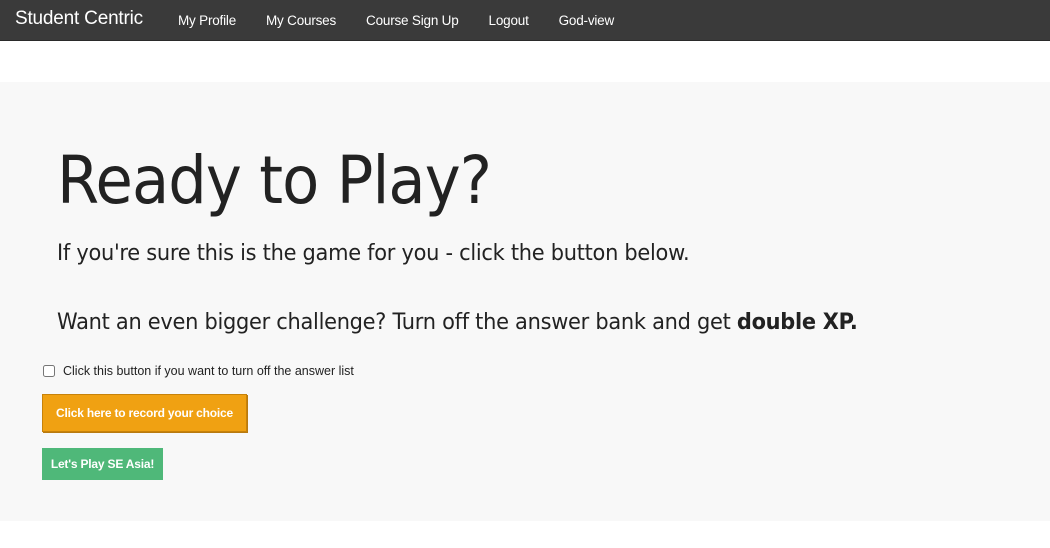  I want to click on record-choice-button: Click here to record your choice, so click(144, 413).